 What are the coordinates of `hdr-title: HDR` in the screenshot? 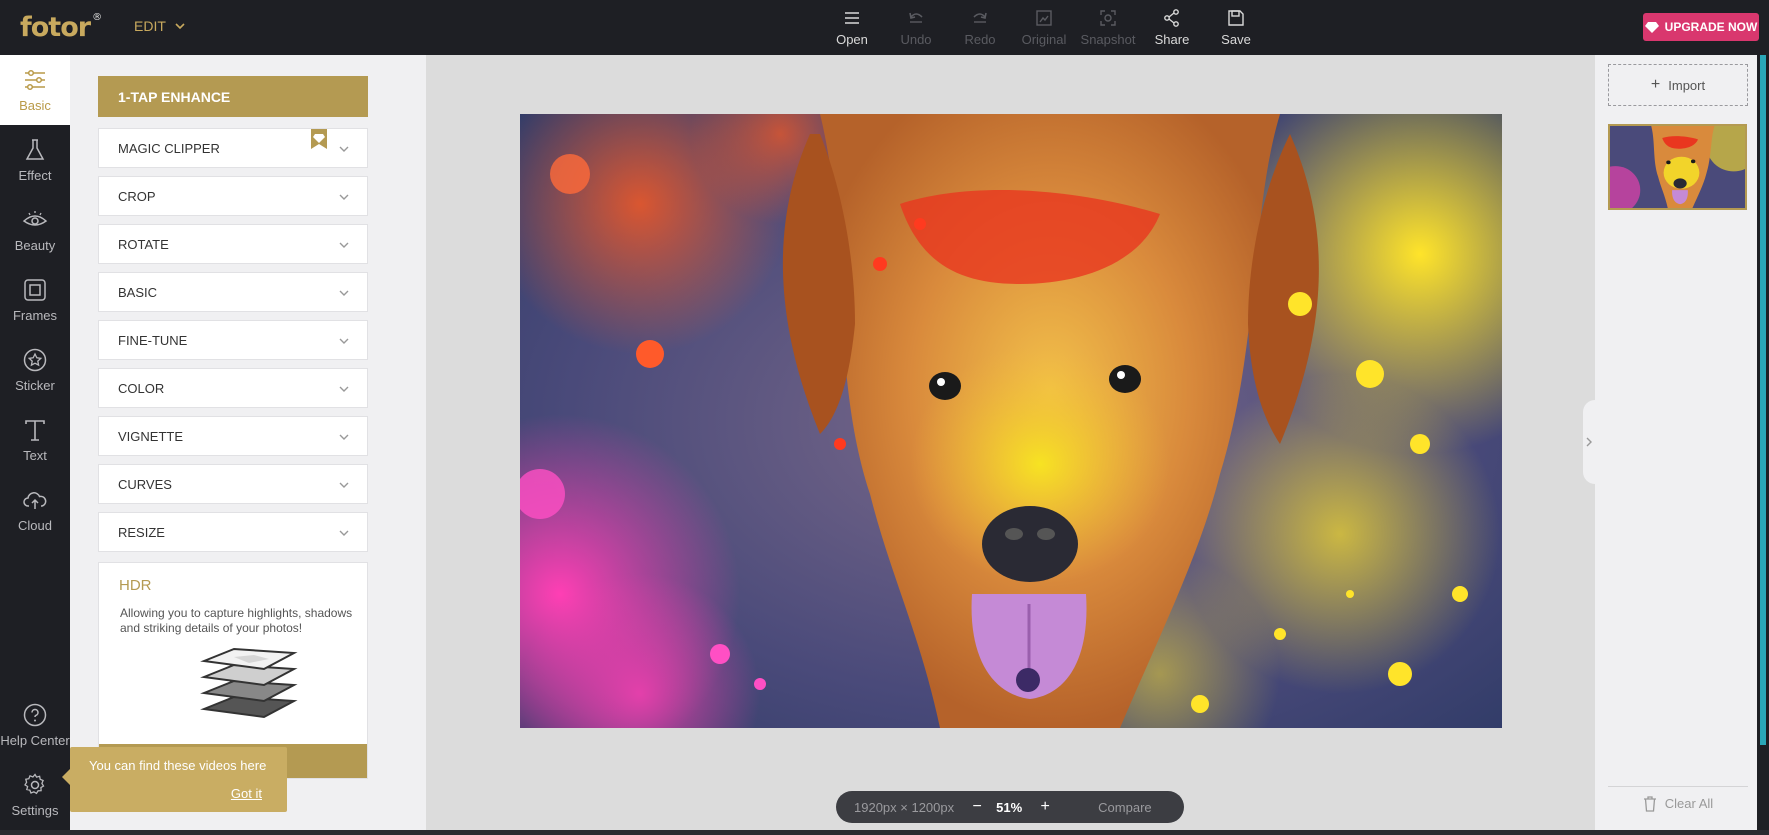 It's located at (135, 585).